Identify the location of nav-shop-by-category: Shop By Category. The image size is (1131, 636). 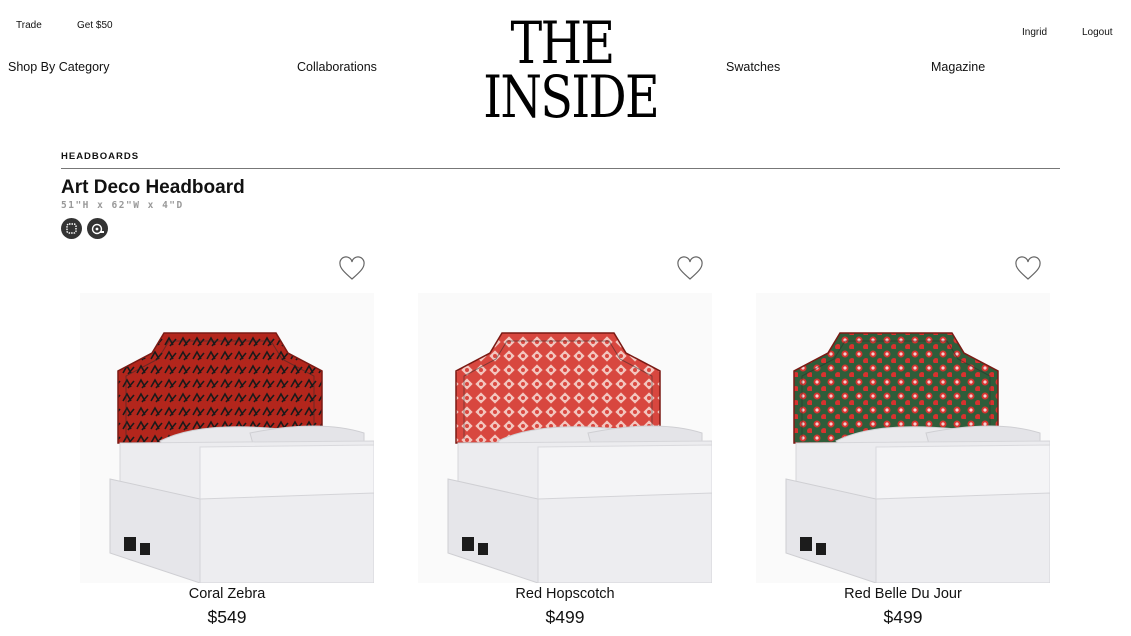
(58, 67).